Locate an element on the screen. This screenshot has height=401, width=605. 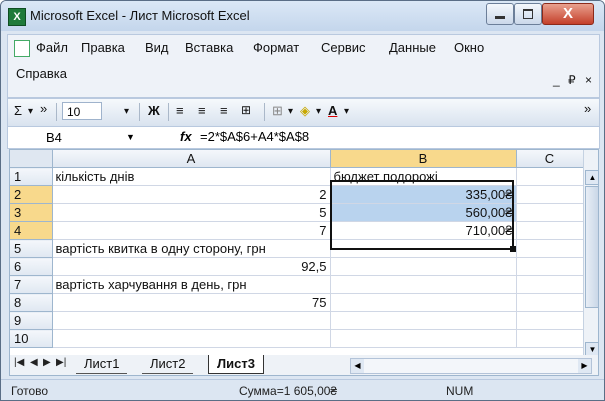
cell-c10 is located at coordinates (550, 338).